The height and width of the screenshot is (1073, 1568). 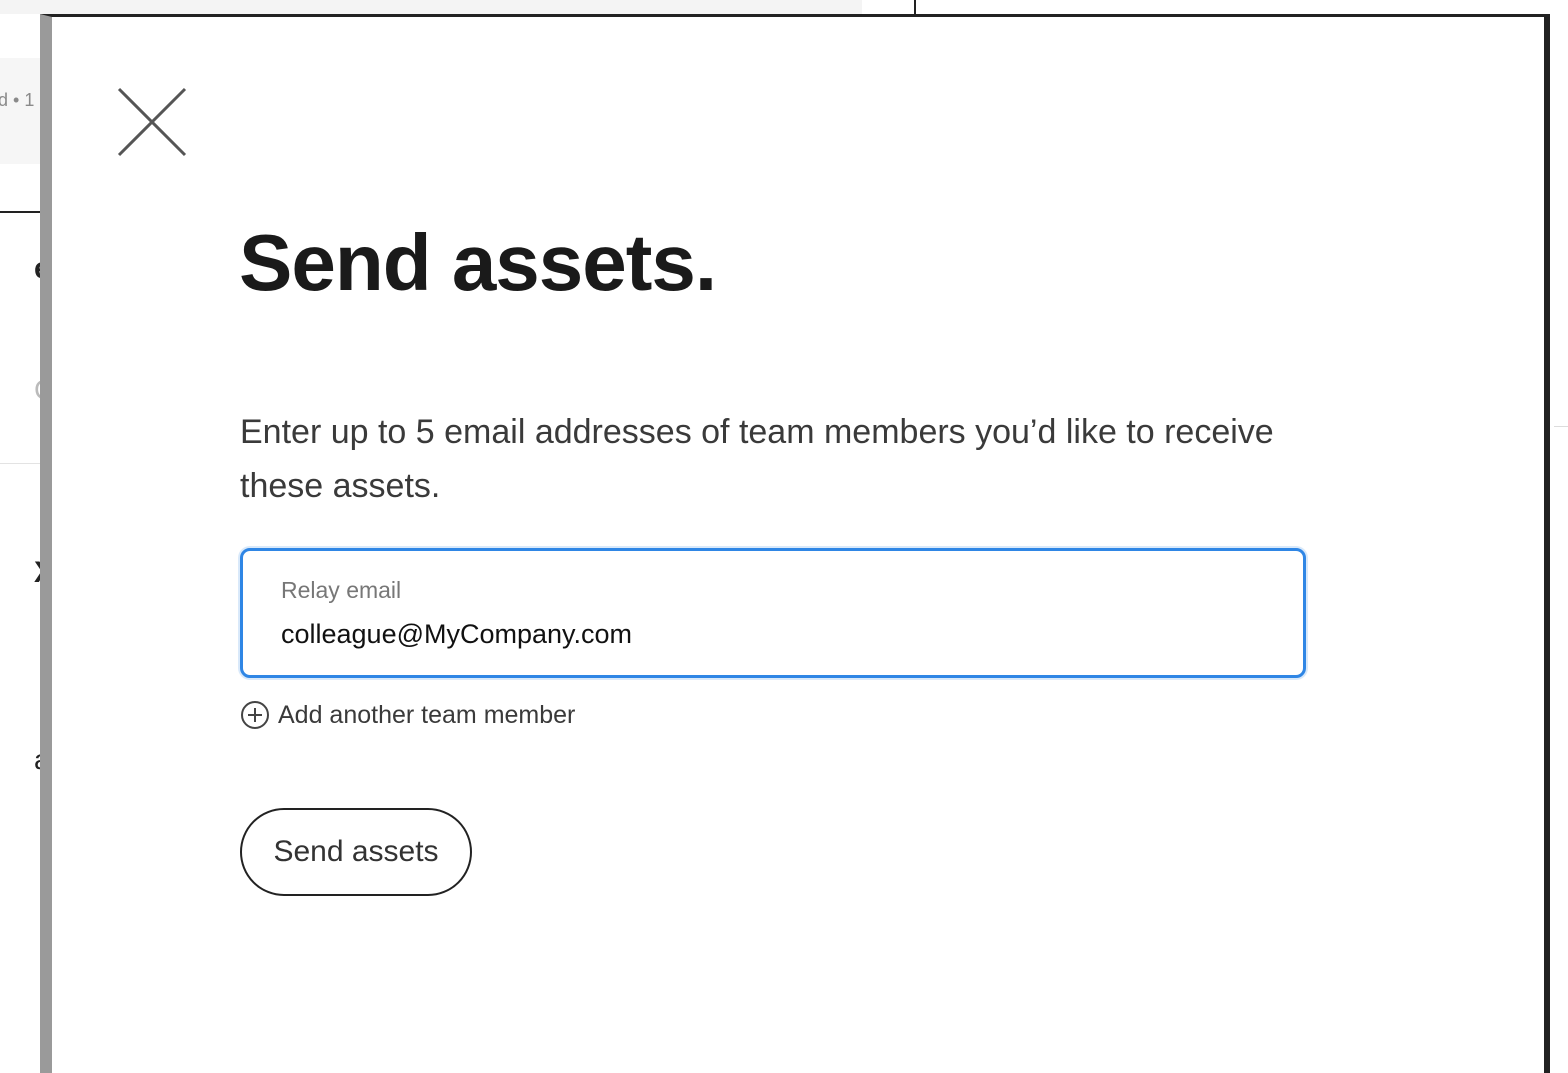 I want to click on background-top-bar, so click(x=431, y=7).